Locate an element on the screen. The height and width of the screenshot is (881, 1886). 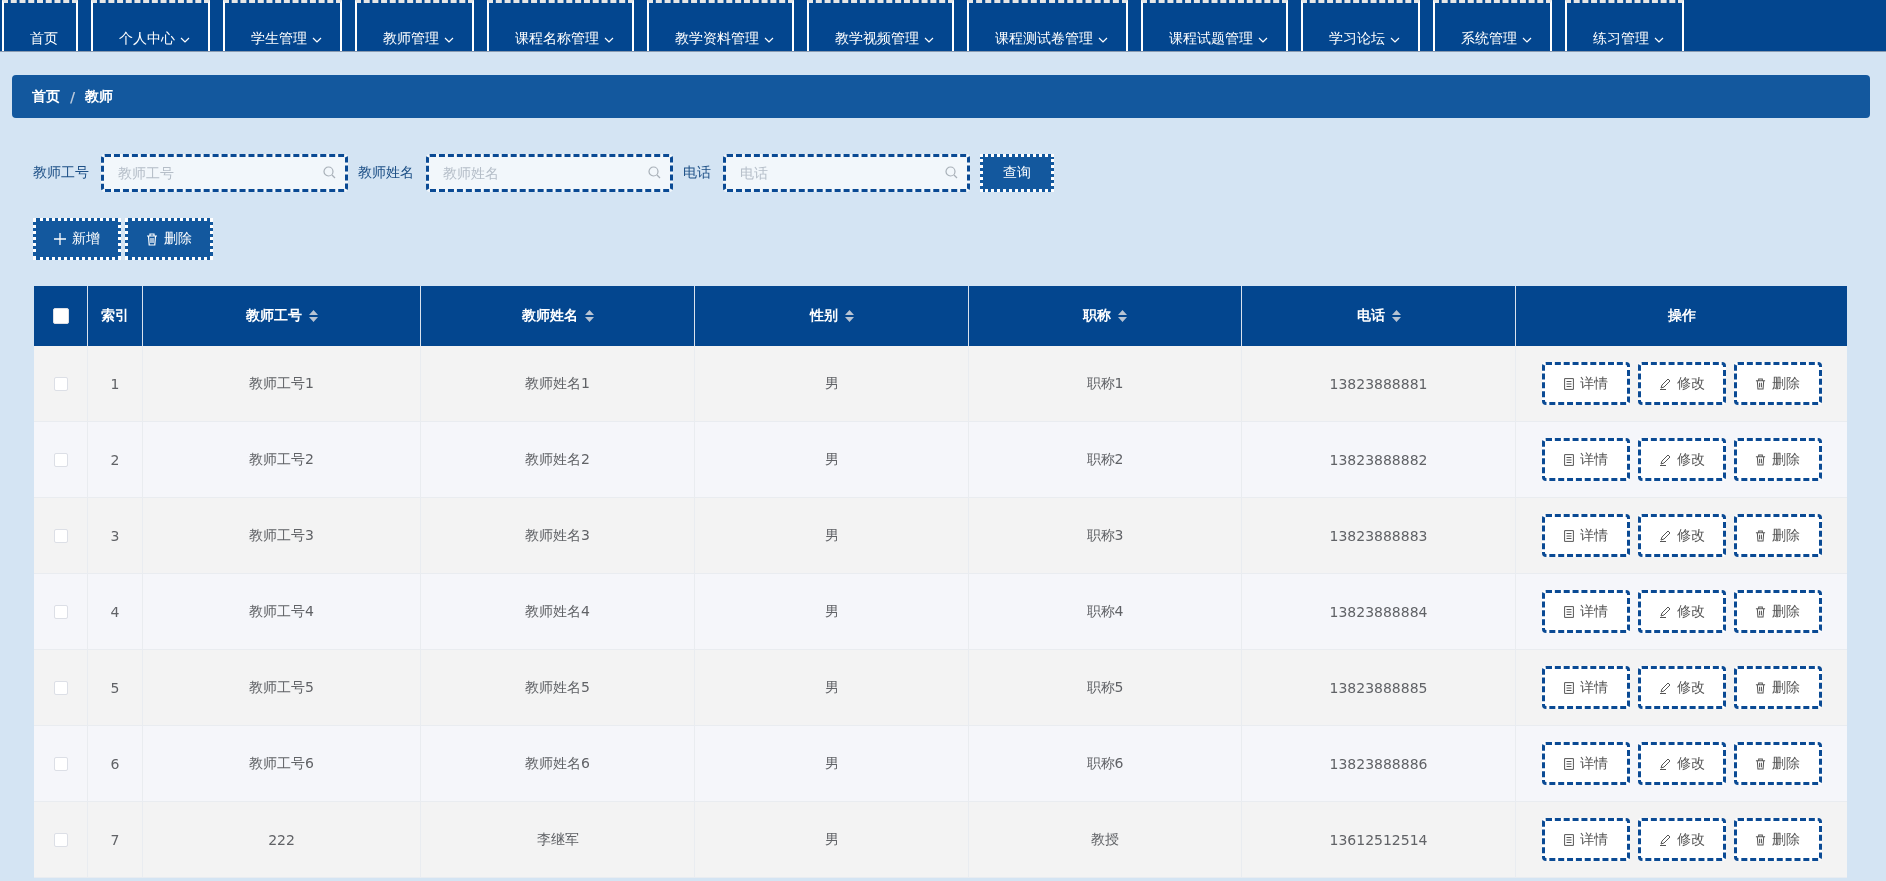
table-cell: 6 is located at coordinates (115, 763).